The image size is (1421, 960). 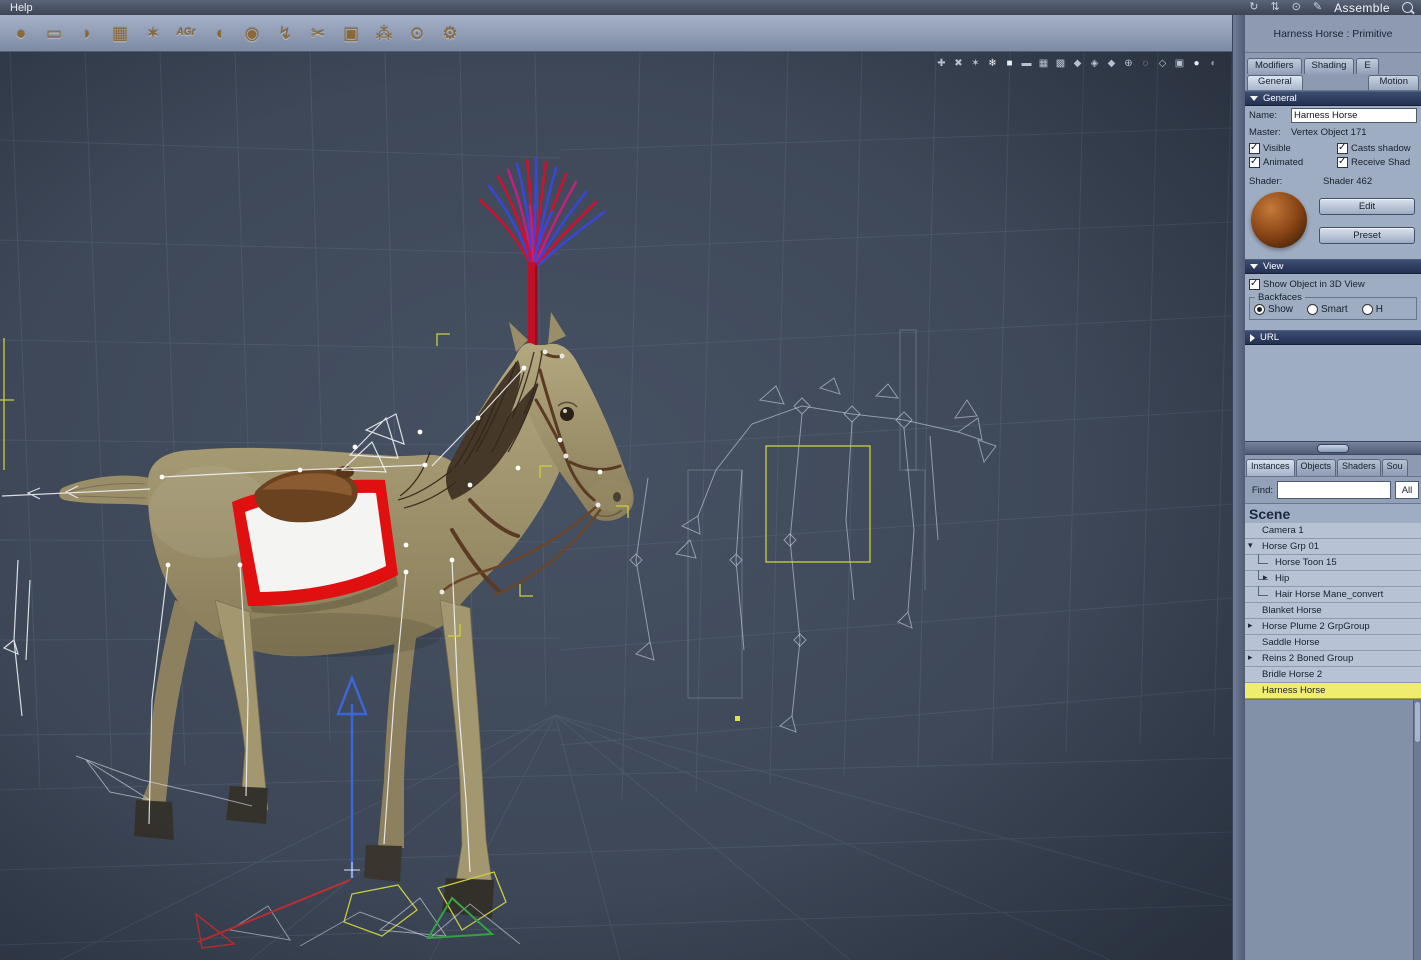 What do you see at coordinates (120, 33) in the screenshot?
I see `mesh-tool-icon: ▦` at bounding box center [120, 33].